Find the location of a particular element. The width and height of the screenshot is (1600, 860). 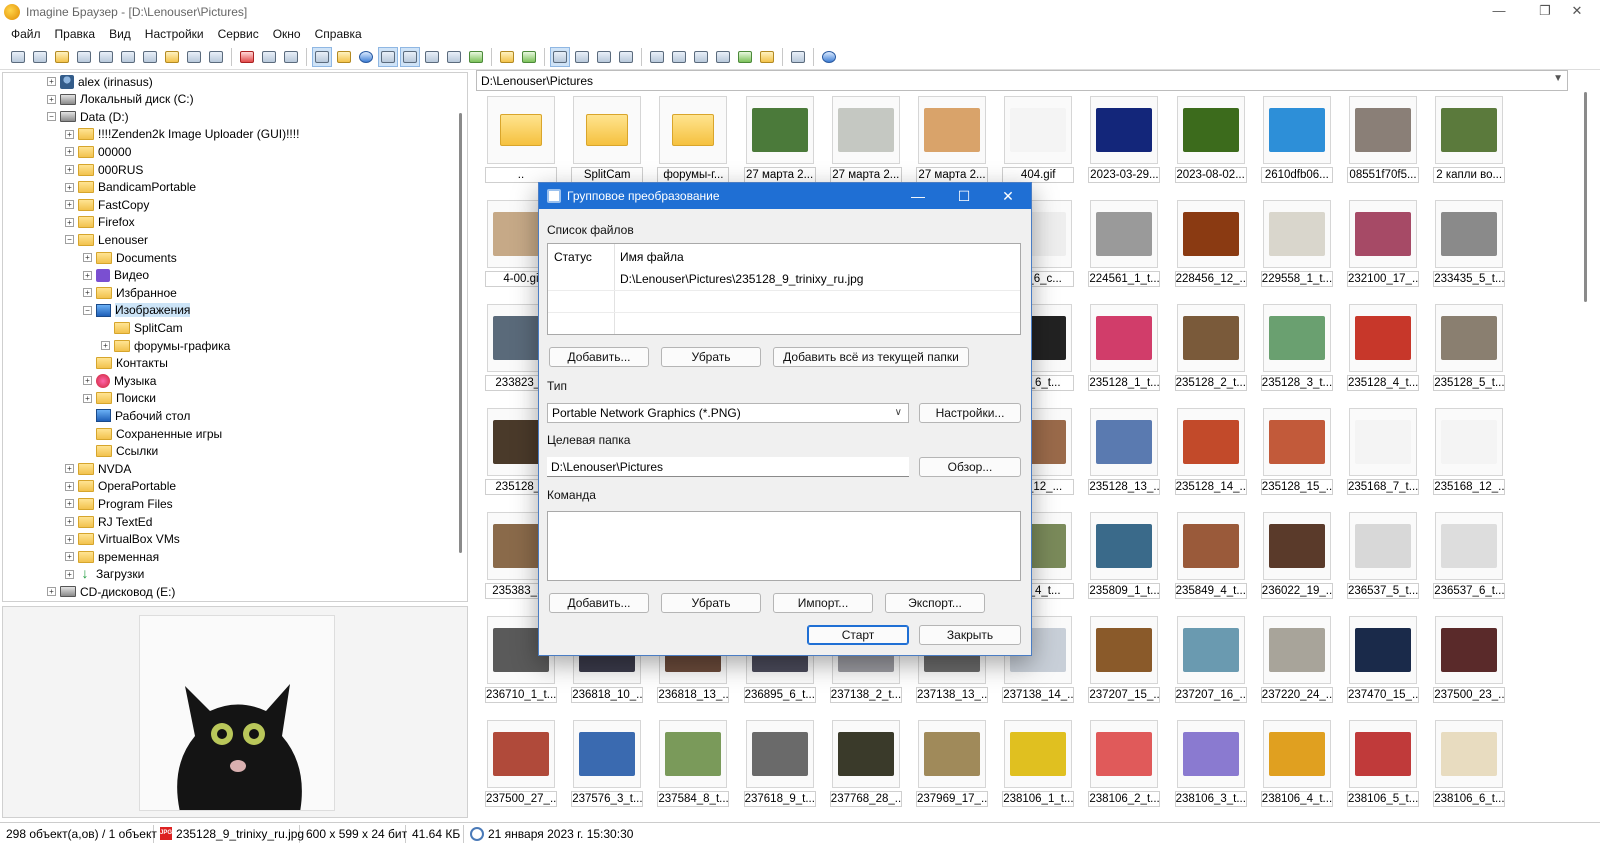

tree-item: + NVDA is located at coordinates (98, 468).